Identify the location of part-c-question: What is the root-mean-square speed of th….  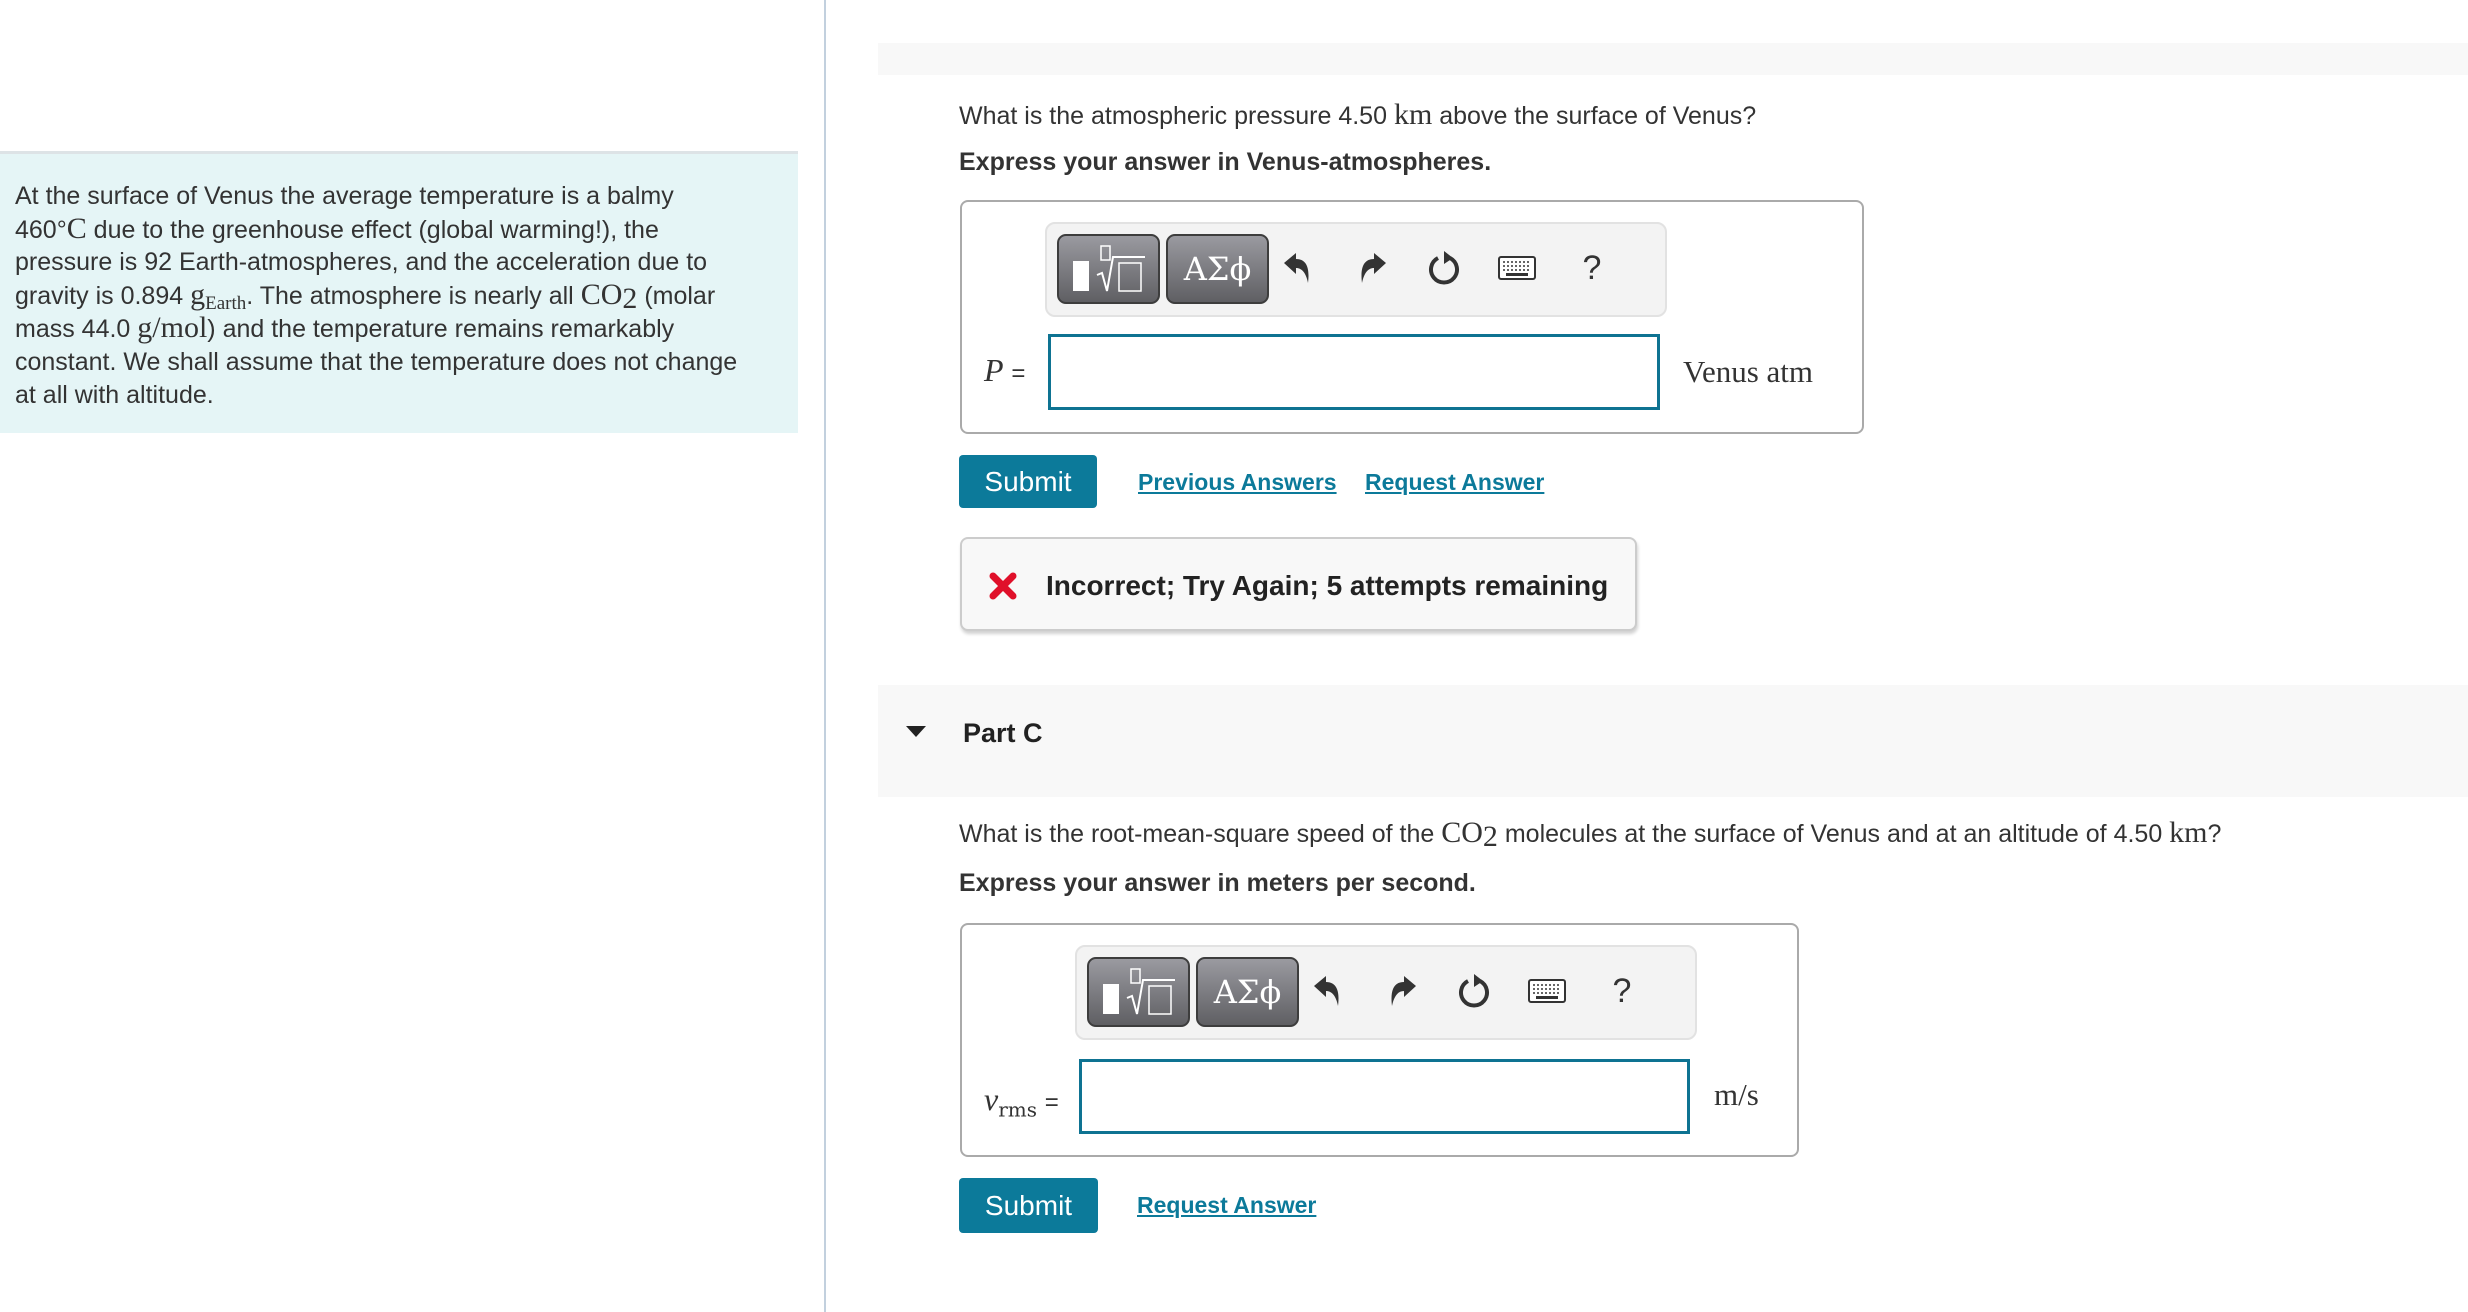
(1590, 834).